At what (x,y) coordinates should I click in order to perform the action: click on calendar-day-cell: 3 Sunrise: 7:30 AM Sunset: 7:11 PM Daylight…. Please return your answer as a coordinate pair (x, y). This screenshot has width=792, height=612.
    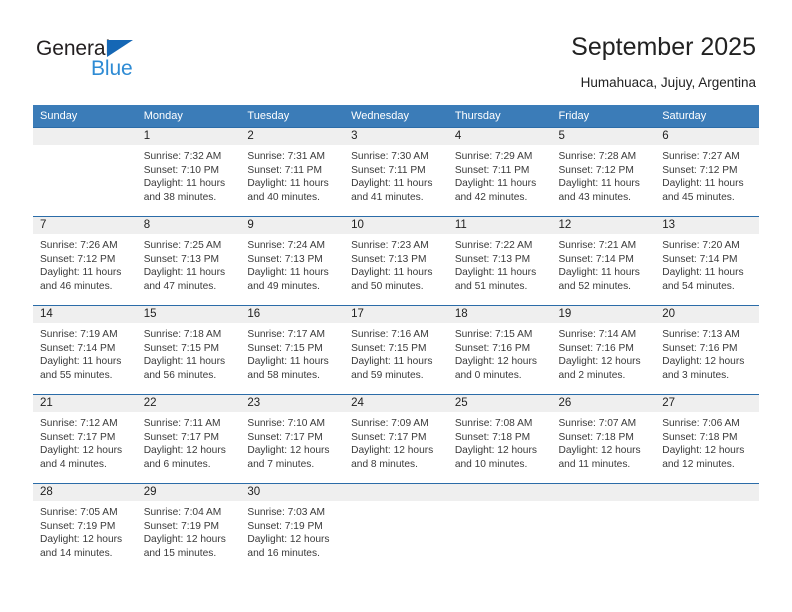
    Looking at the image, I should click on (396, 172).